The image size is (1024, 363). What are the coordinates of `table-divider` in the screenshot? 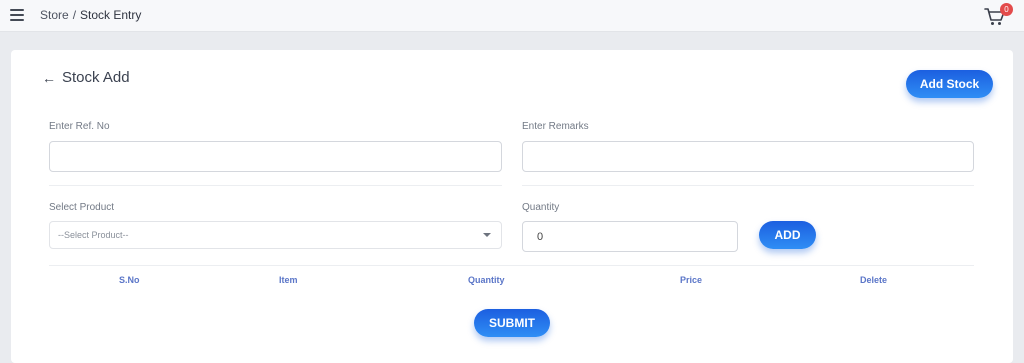 It's located at (511, 265).